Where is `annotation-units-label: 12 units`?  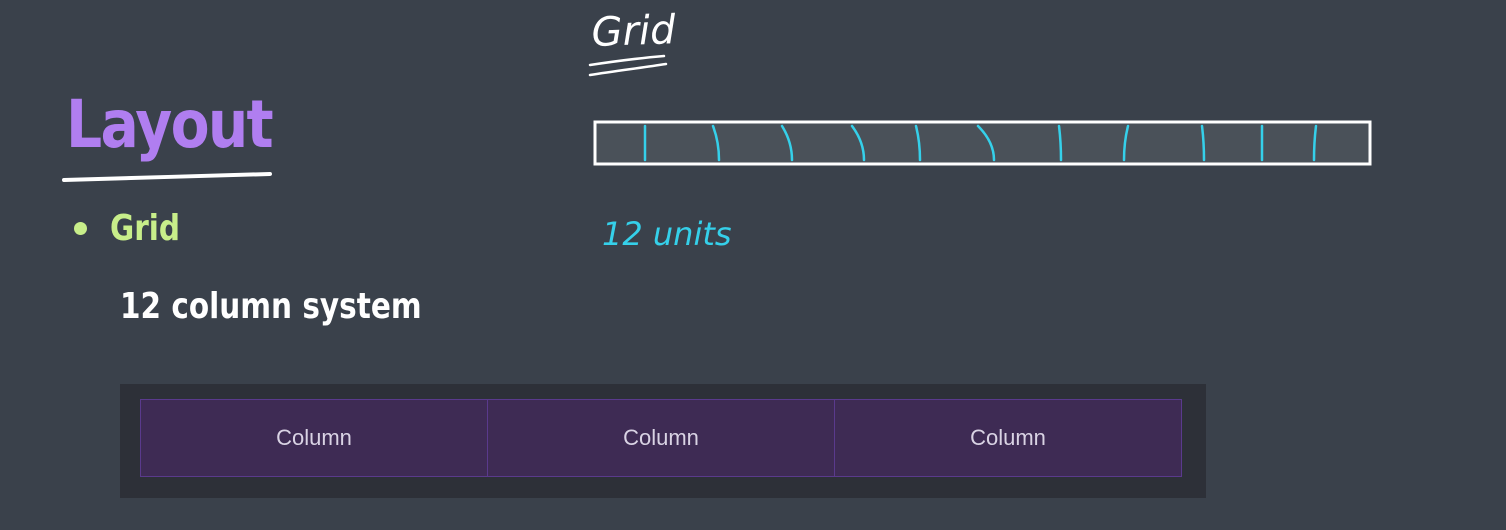 annotation-units-label: 12 units is located at coordinates (667, 234).